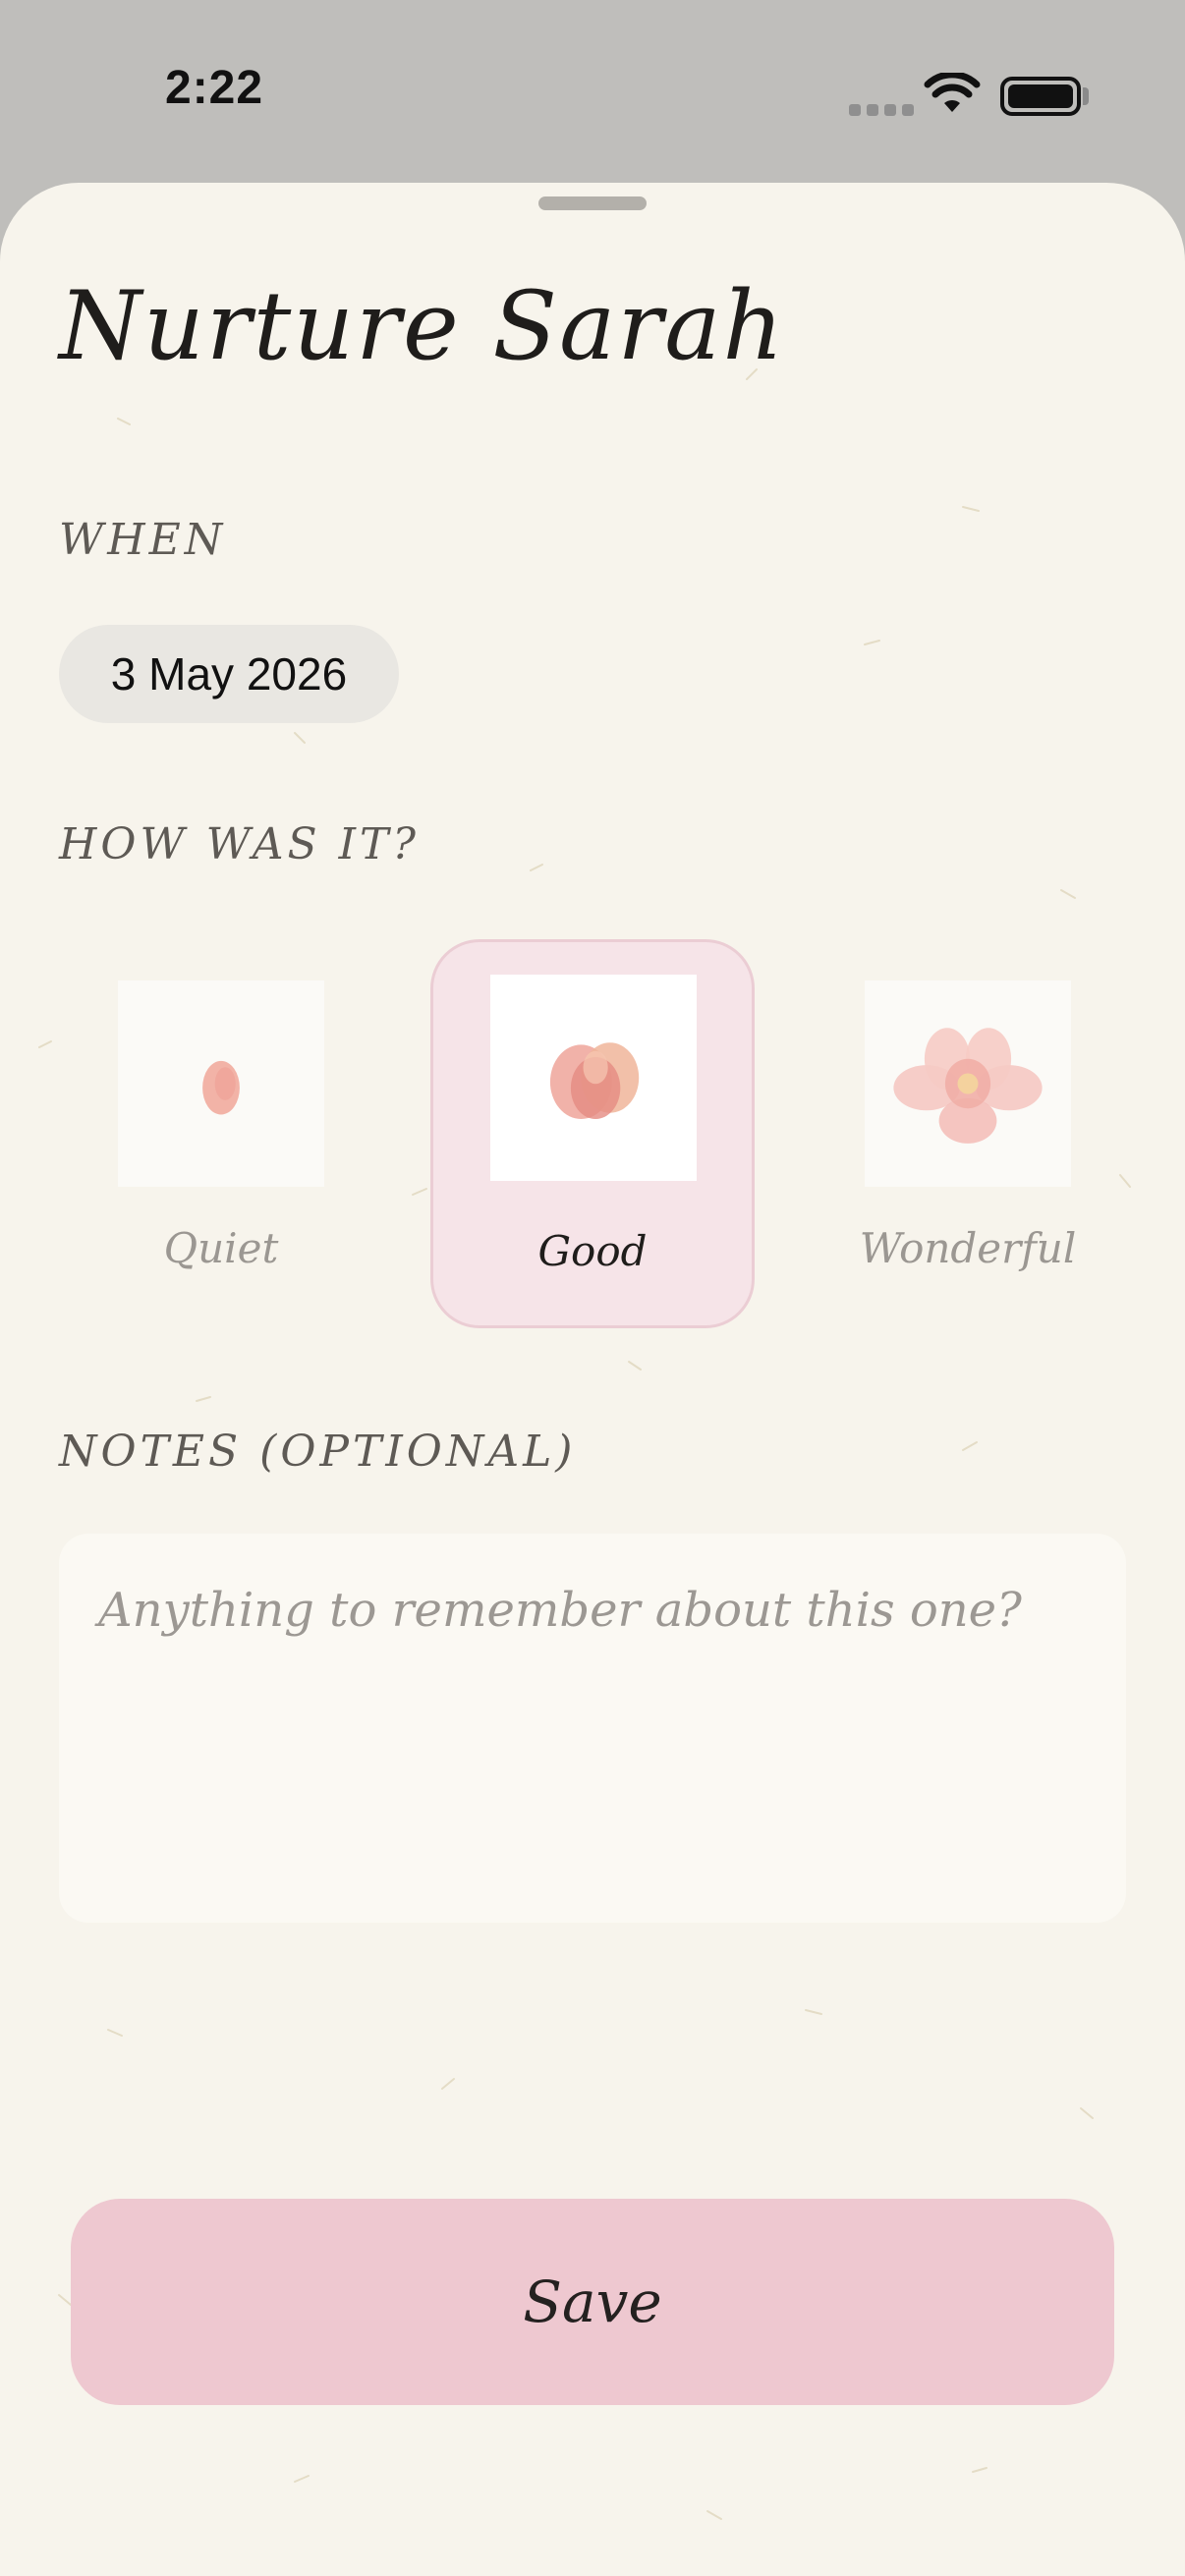  What do you see at coordinates (221, 1248) in the screenshot?
I see `mood-label-quiet: Quiet` at bounding box center [221, 1248].